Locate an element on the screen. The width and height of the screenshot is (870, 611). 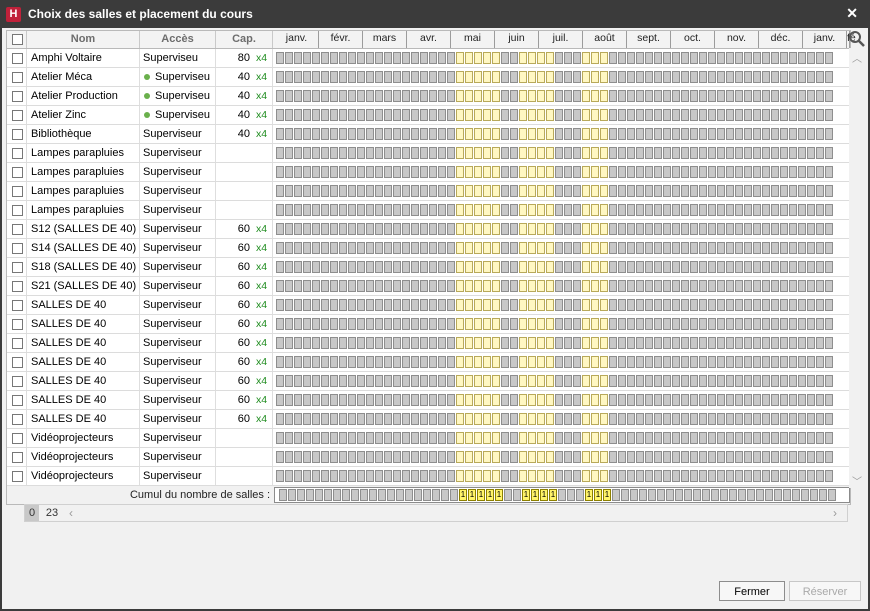
room-row: S12 (SALLES DE 40) Superviseur 60 x4 is located at coordinates (428, 229).